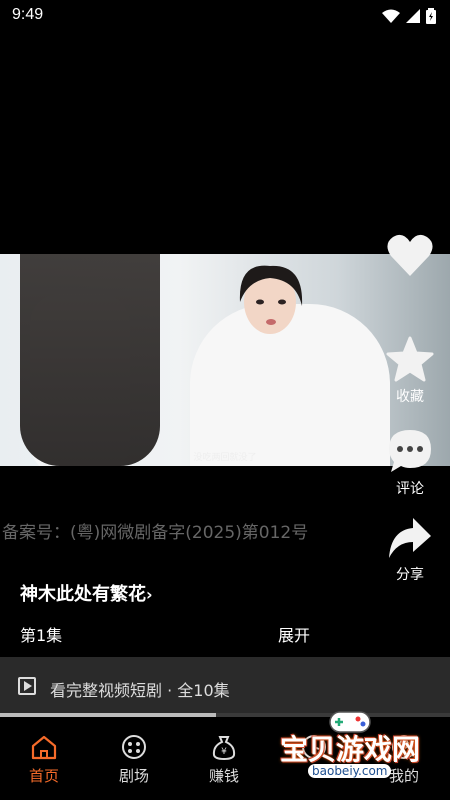 The image size is (450, 800). What do you see at coordinates (83, 594) in the screenshot?
I see `drama-title-text: 神木此处有繁花` at bounding box center [83, 594].